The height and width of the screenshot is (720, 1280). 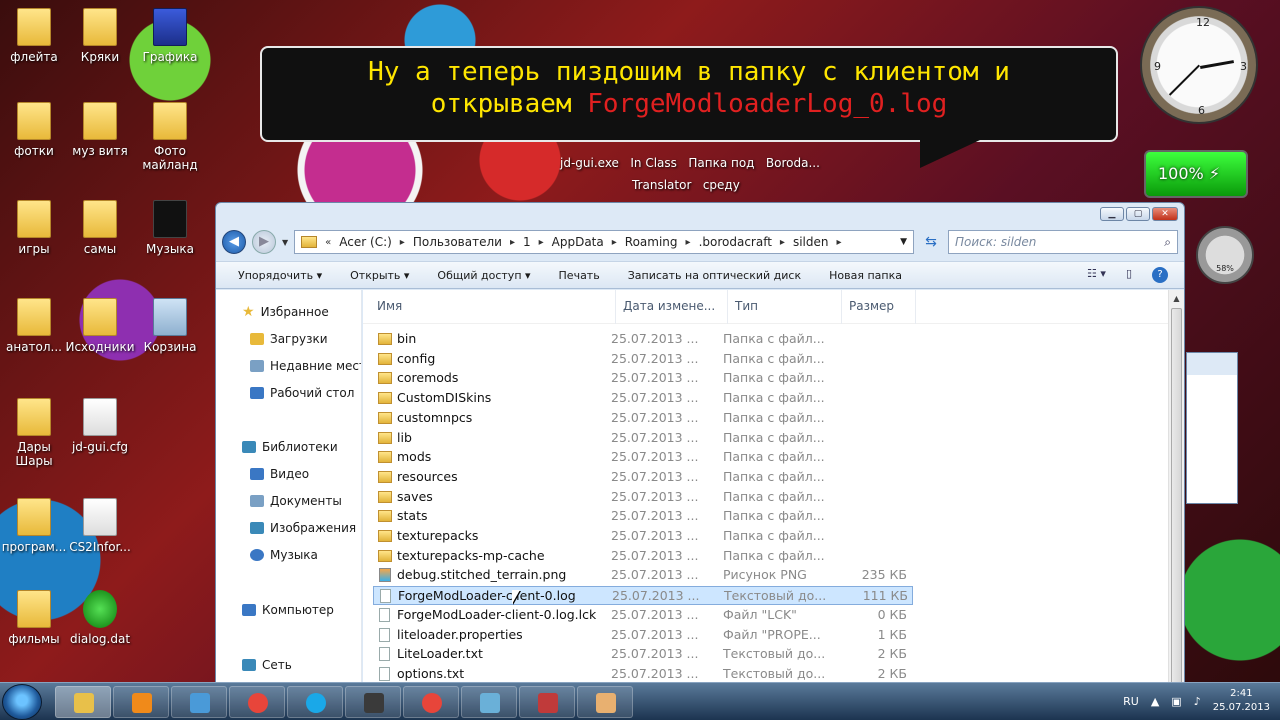 What do you see at coordinates (170, 326) in the screenshot?
I see `desktop-icon: Корзина` at bounding box center [170, 326].